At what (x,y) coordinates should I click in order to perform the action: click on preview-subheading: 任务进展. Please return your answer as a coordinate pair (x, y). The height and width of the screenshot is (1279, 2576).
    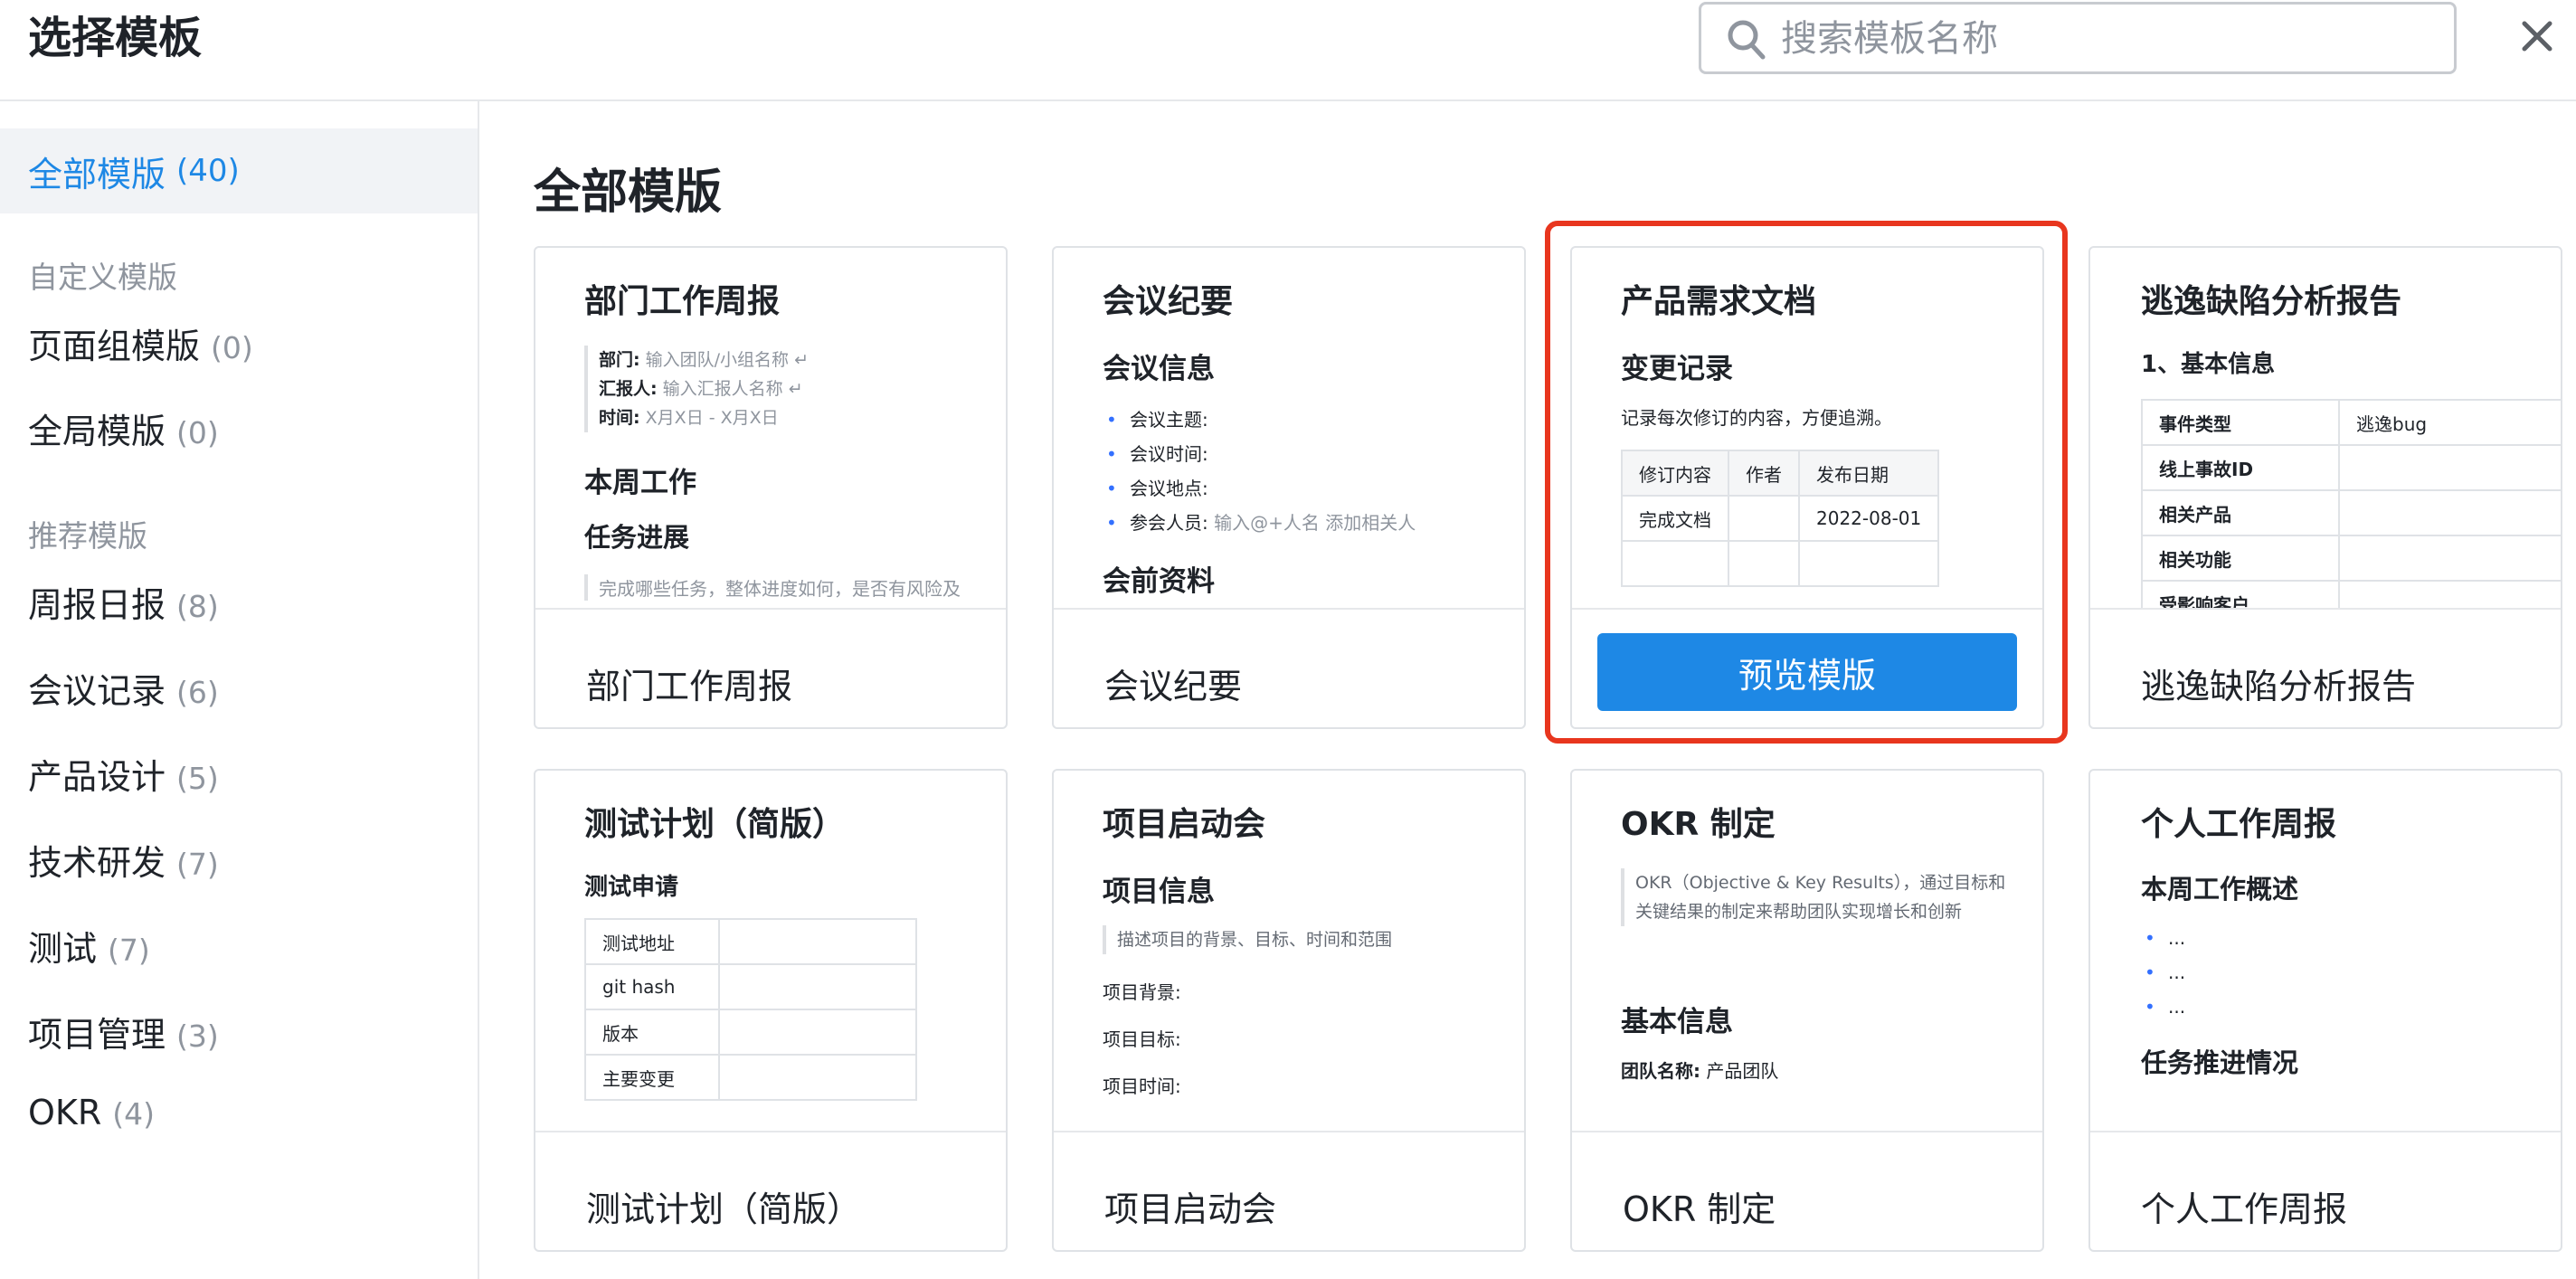
    Looking at the image, I should click on (637, 537).